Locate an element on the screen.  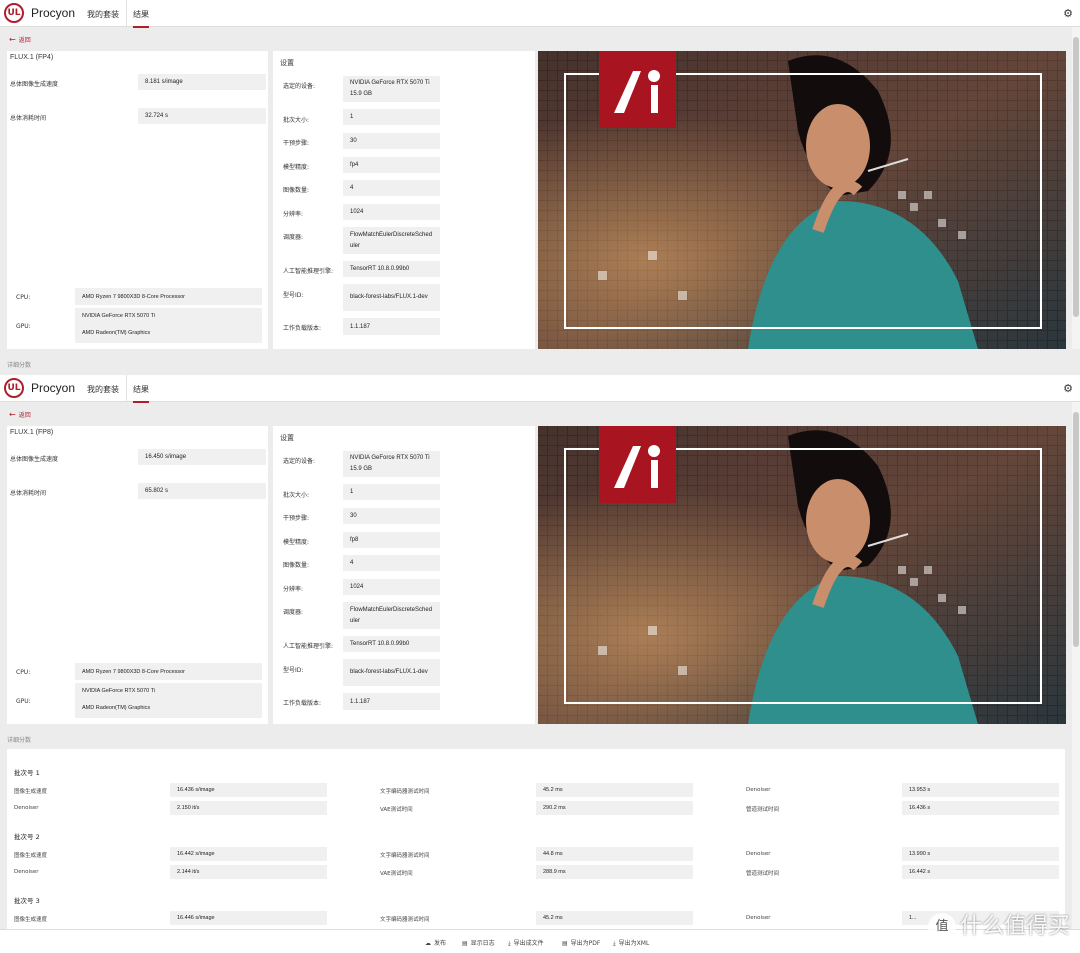
setting-value: 1024 is located at coordinates (391, 212).